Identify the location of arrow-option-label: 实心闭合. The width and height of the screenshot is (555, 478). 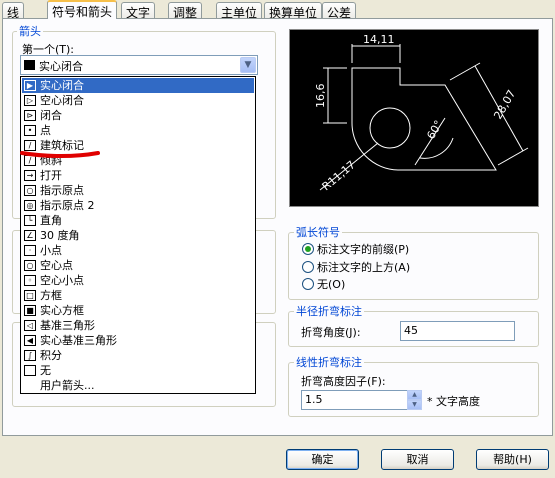
(62, 85).